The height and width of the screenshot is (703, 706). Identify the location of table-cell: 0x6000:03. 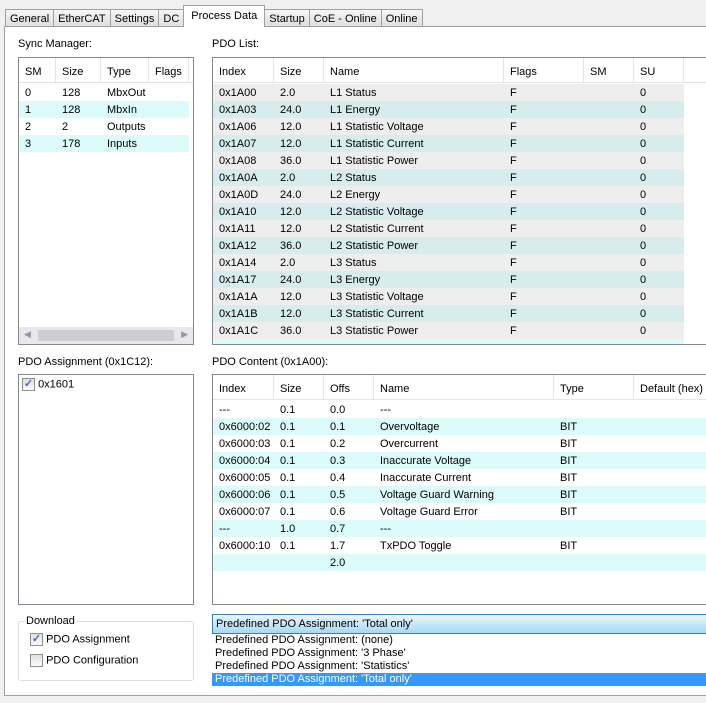
(245, 444).